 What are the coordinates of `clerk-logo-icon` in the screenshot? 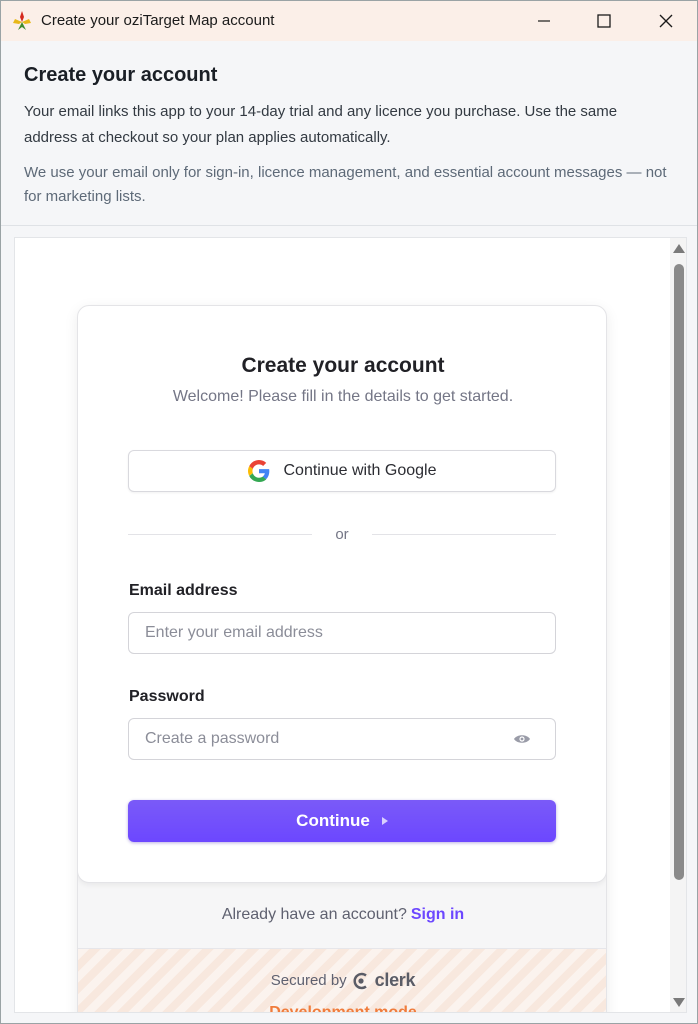 It's located at (360, 980).